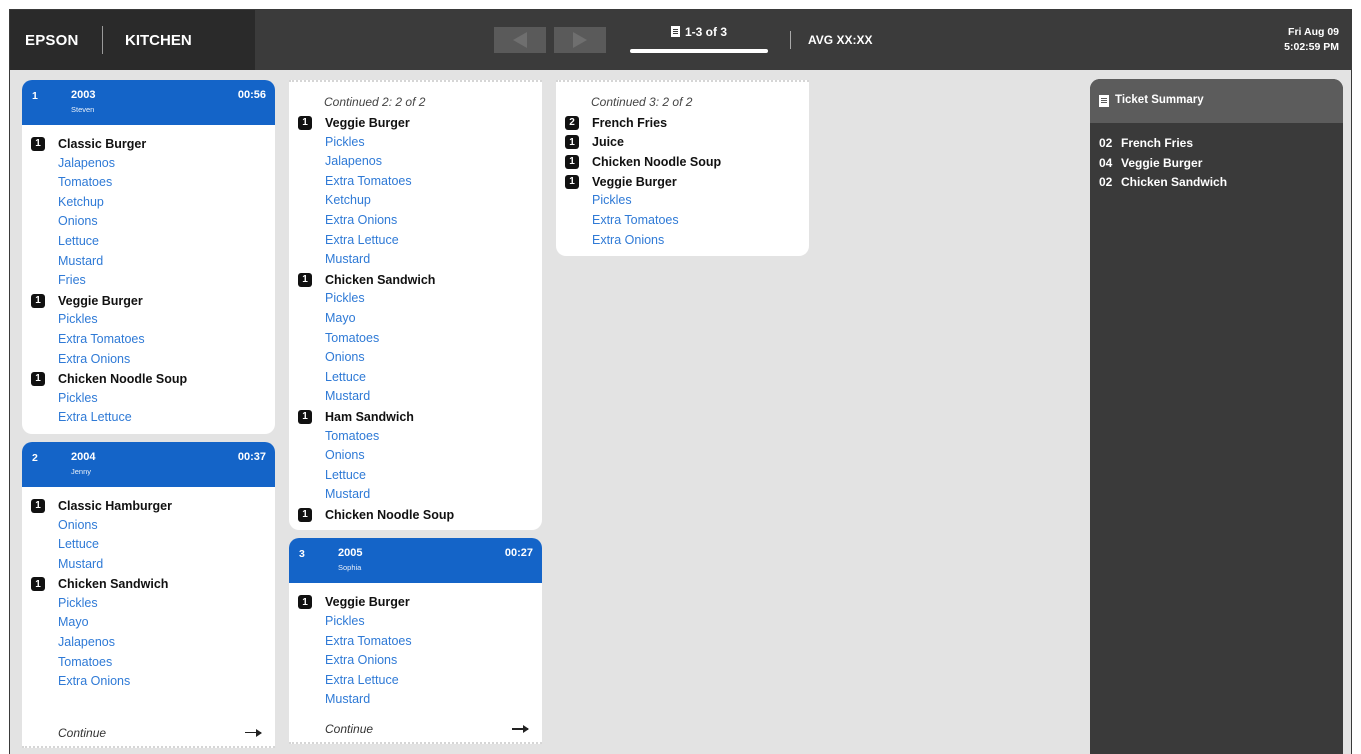  What do you see at coordinates (148, 144) in the screenshot?
I see `order-item: 1 Classic Burger` at bounding box center [148, 144].